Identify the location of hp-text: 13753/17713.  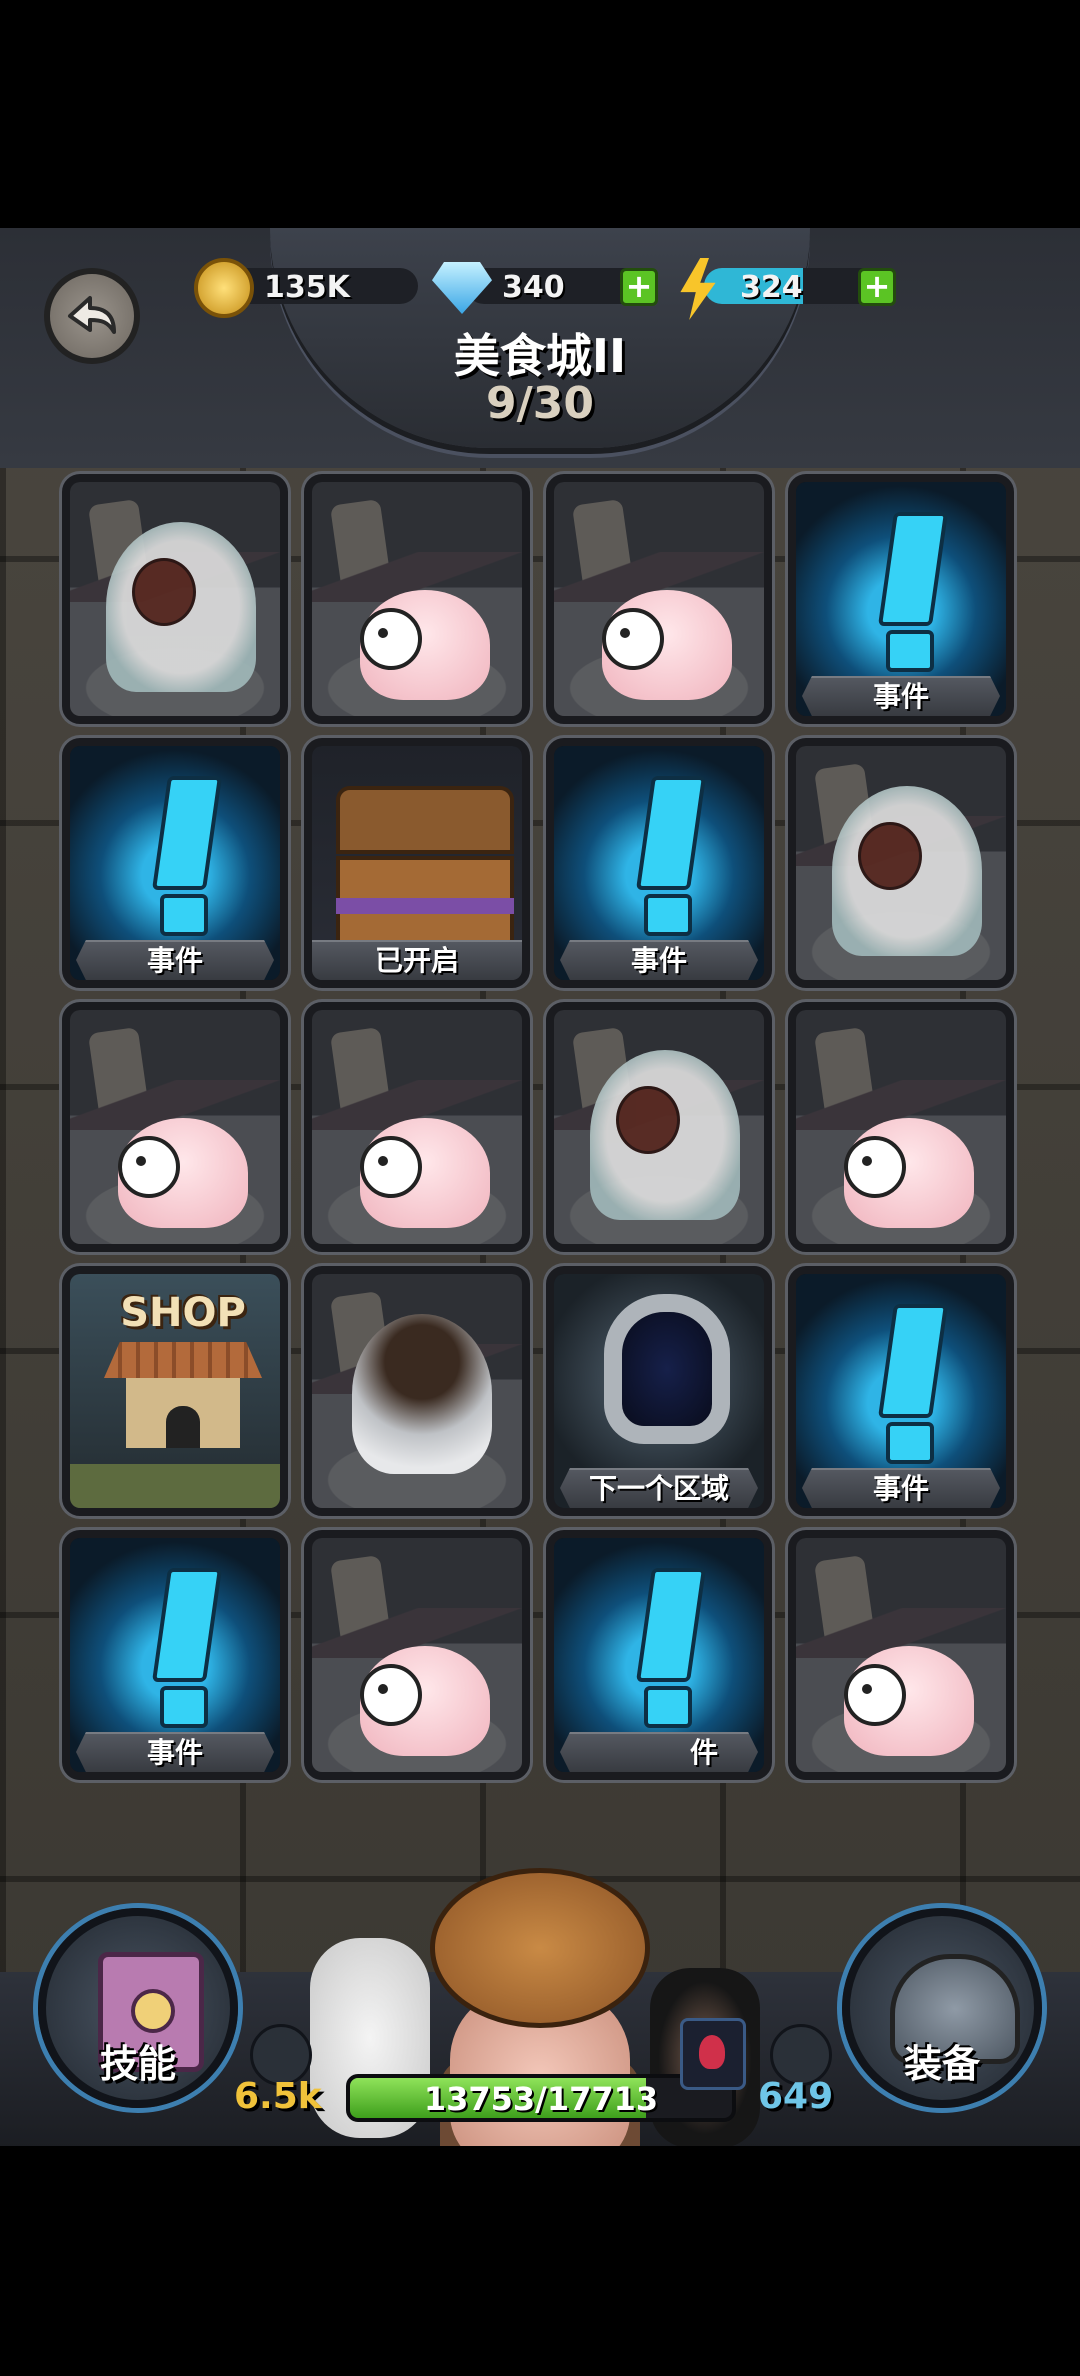
(541, 2099).